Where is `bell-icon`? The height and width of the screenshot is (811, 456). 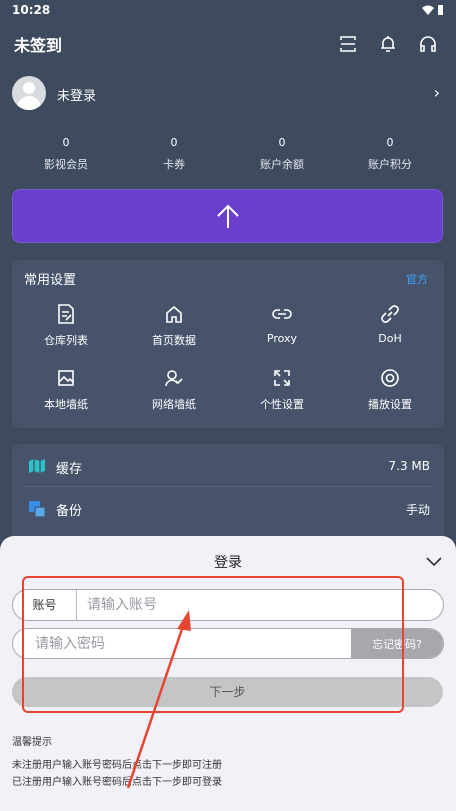
bell-icon is located at coordinates (388, 44).